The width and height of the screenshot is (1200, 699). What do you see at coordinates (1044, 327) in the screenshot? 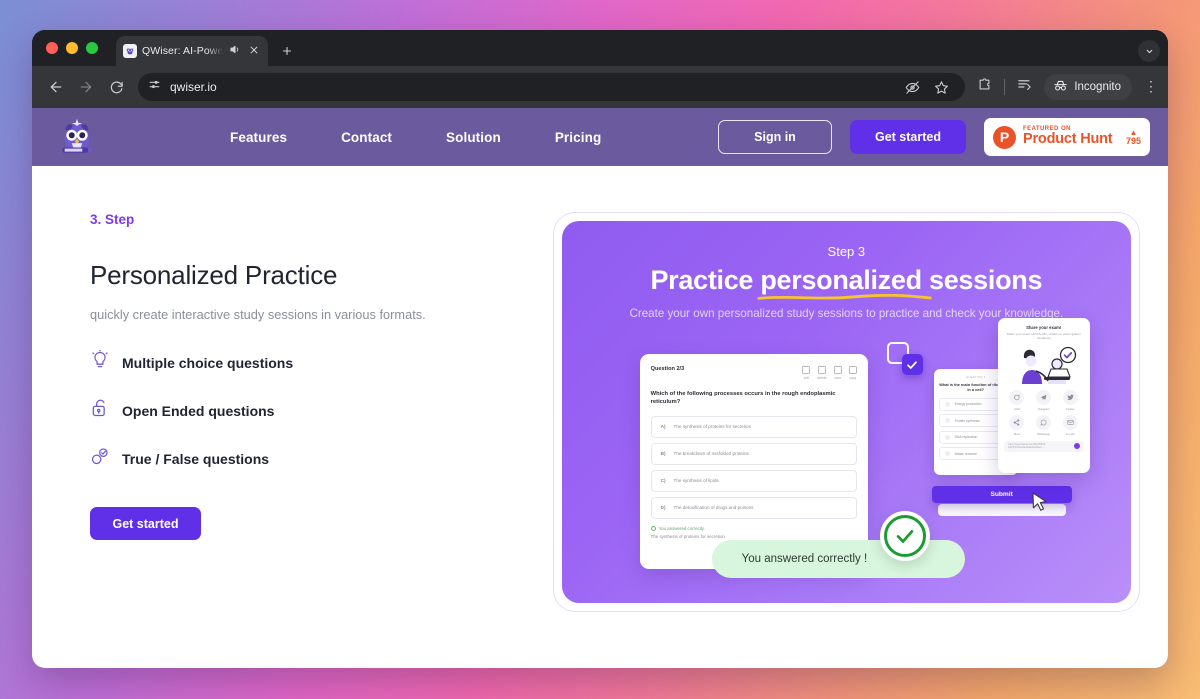
I see `share-card-title: Share your exam!` at bounding box center [1044, 327].